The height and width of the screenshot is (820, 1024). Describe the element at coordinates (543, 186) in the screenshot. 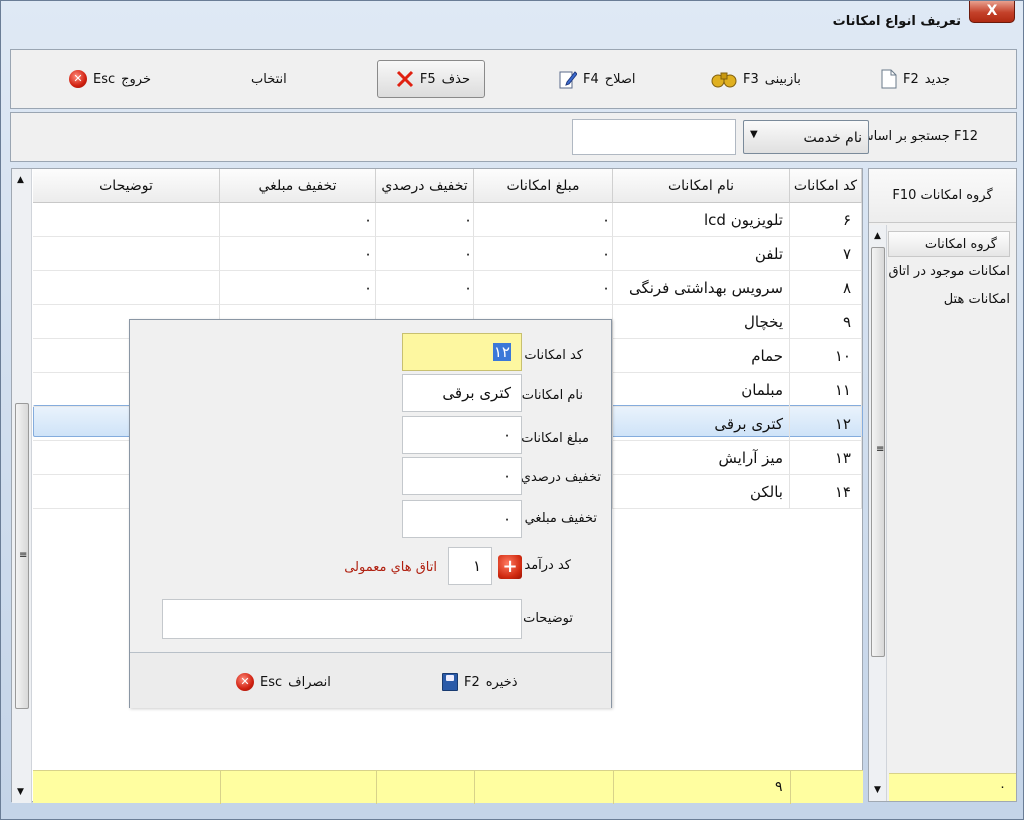

I see `col-header-amount: مبلغ امکانات` at that location.